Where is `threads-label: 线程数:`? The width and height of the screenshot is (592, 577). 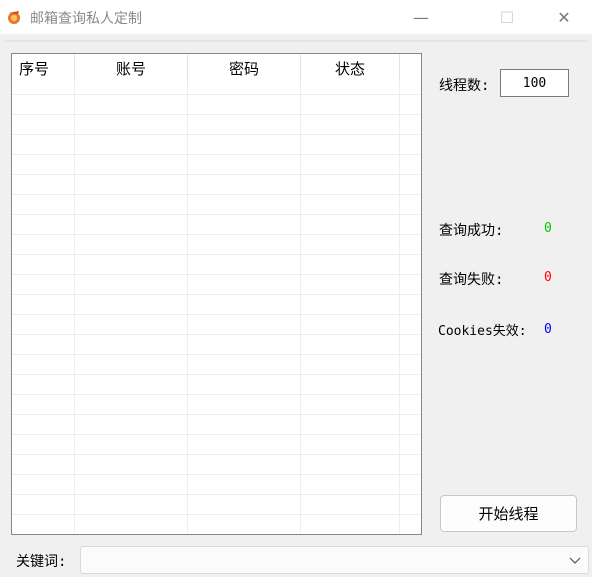 threads-label: 线程数: is located at coordinates (464, 86).